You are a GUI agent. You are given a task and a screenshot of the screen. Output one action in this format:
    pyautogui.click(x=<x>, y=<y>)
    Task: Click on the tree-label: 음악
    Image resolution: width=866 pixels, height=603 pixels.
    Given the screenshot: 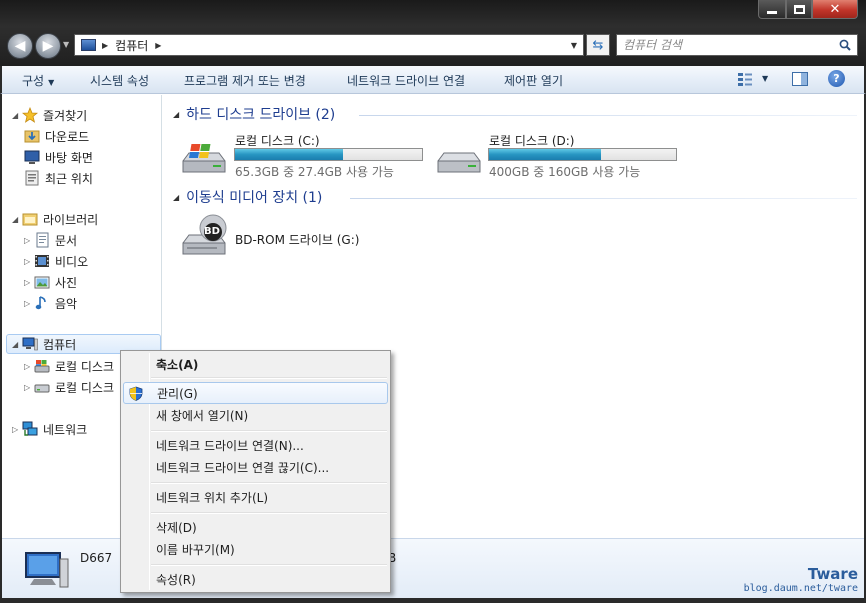 What is the action you would take?
    pyautogui.click(x=66, y=303)
    